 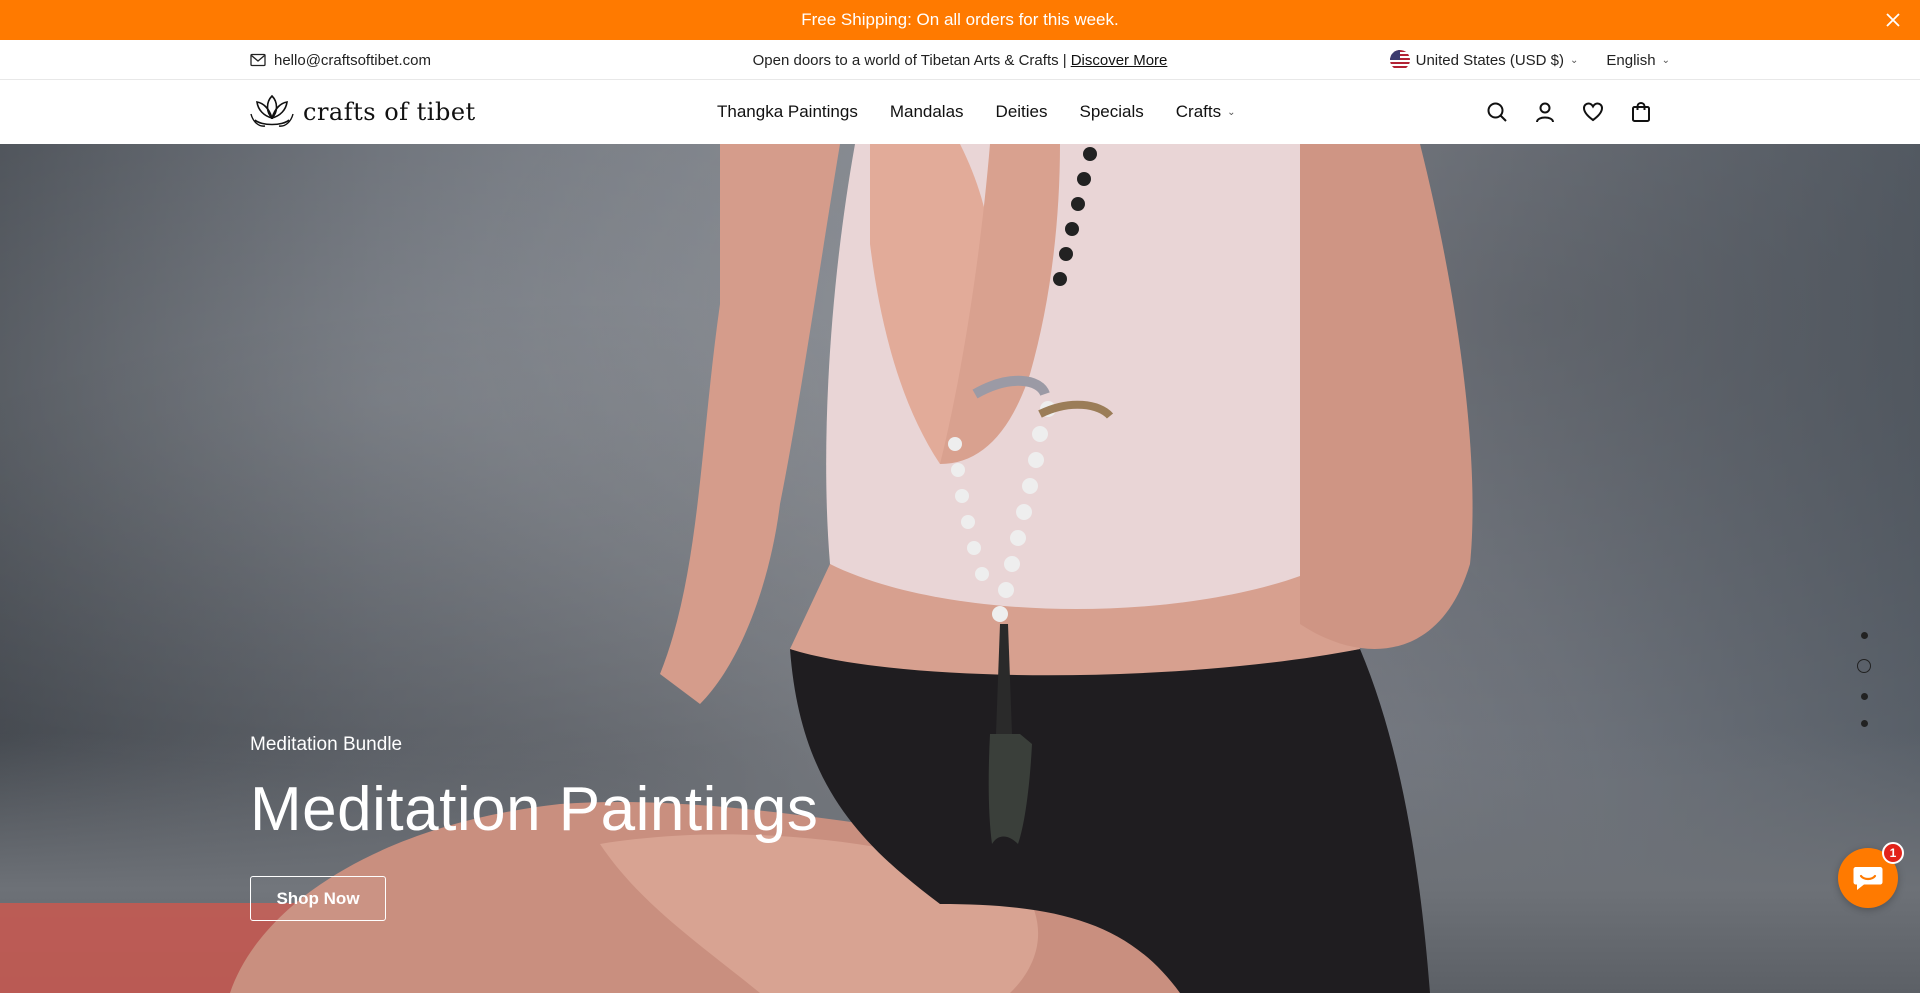 I want to click on close-icon, so click(x=1893, y=20).